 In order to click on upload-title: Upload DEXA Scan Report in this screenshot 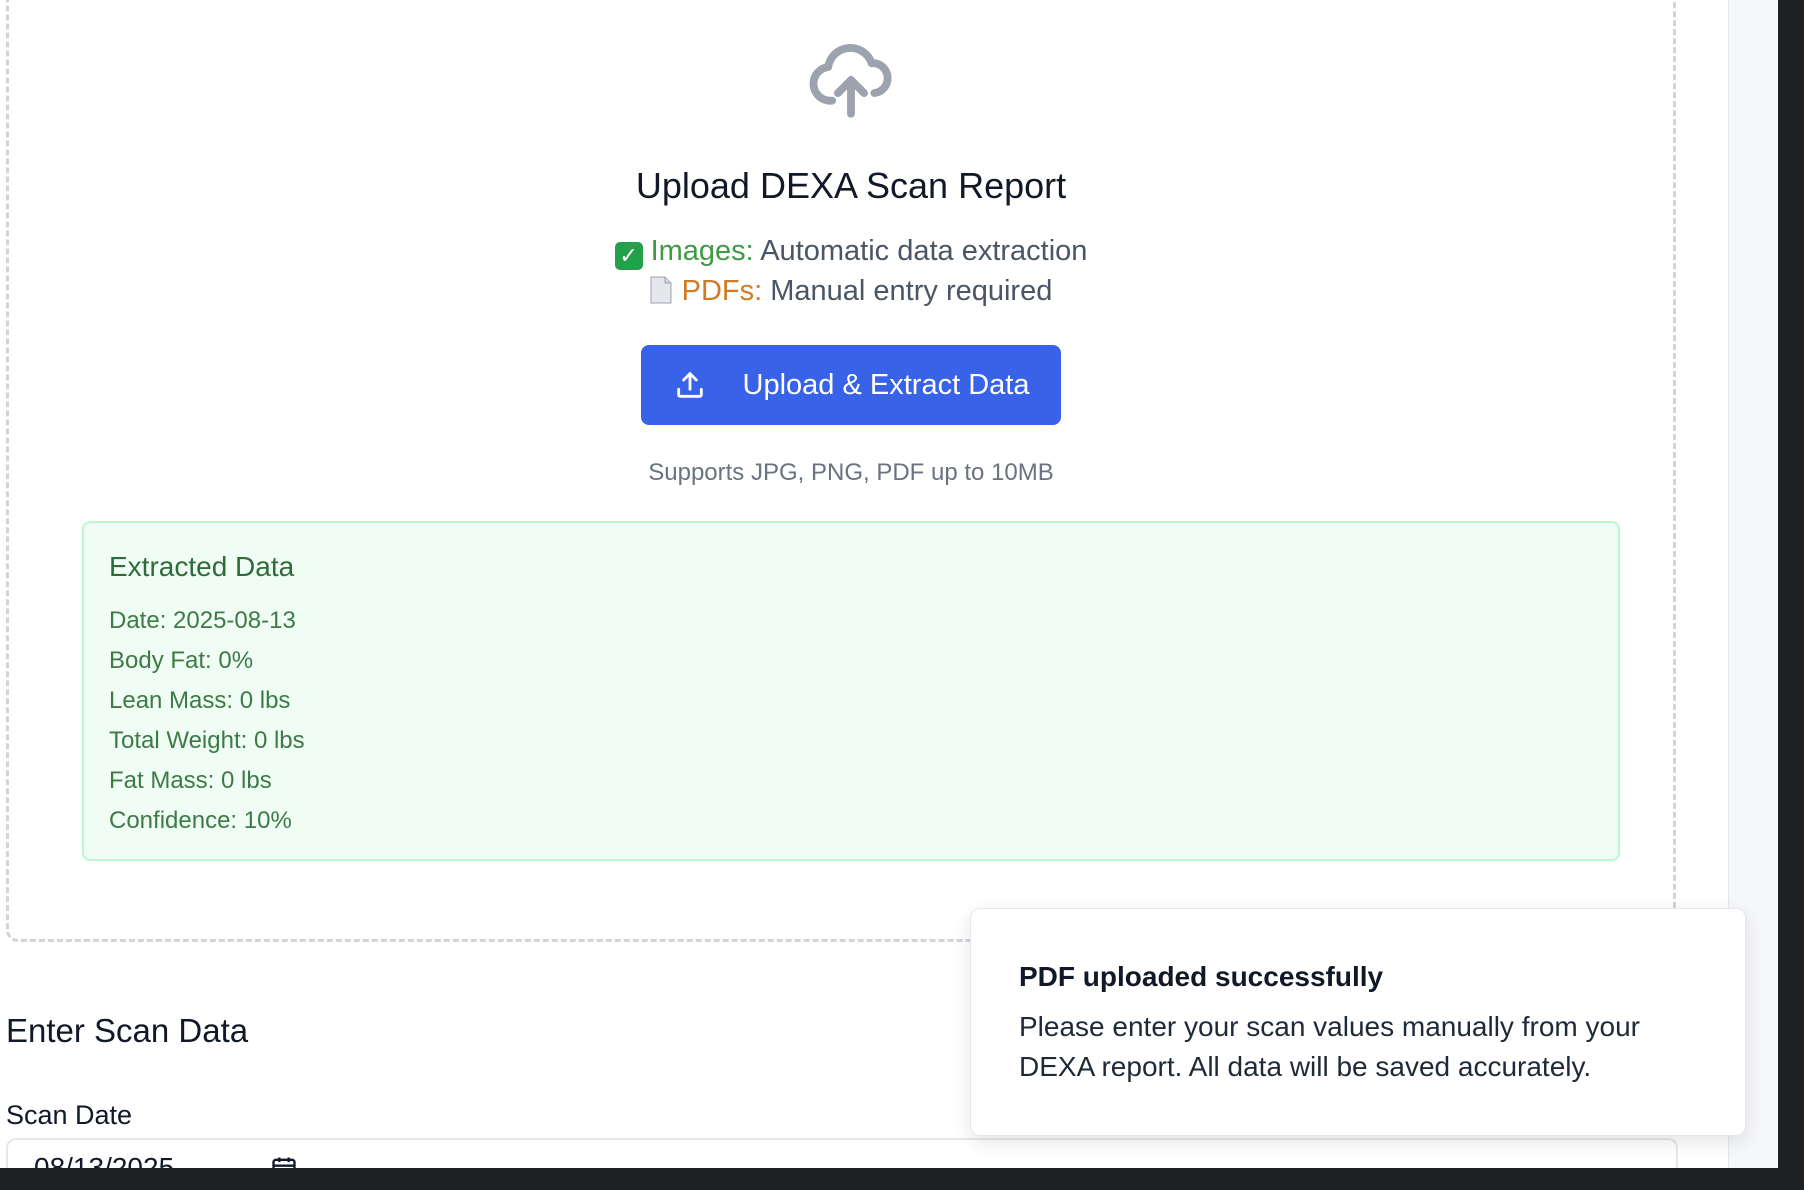, I will do `click(851, 185)`.